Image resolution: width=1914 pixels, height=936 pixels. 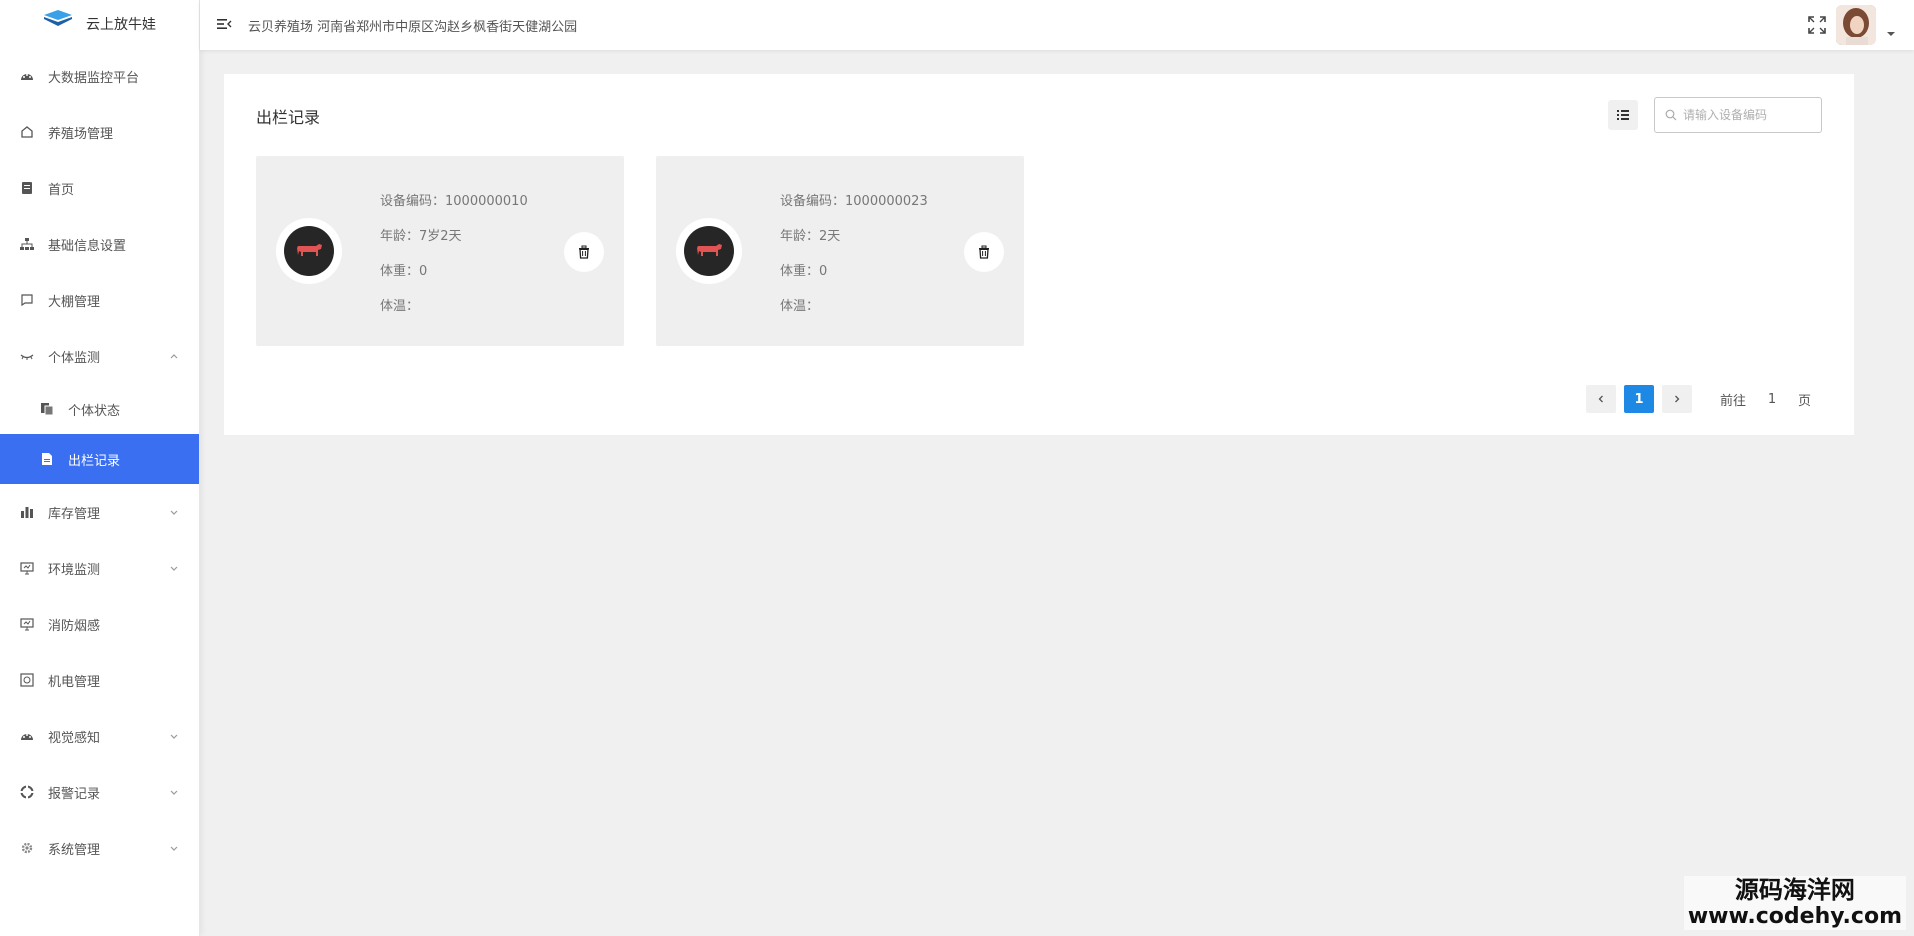 I want to click on sidebar-item-label: 视觉感知, so click(x=74, y=738).